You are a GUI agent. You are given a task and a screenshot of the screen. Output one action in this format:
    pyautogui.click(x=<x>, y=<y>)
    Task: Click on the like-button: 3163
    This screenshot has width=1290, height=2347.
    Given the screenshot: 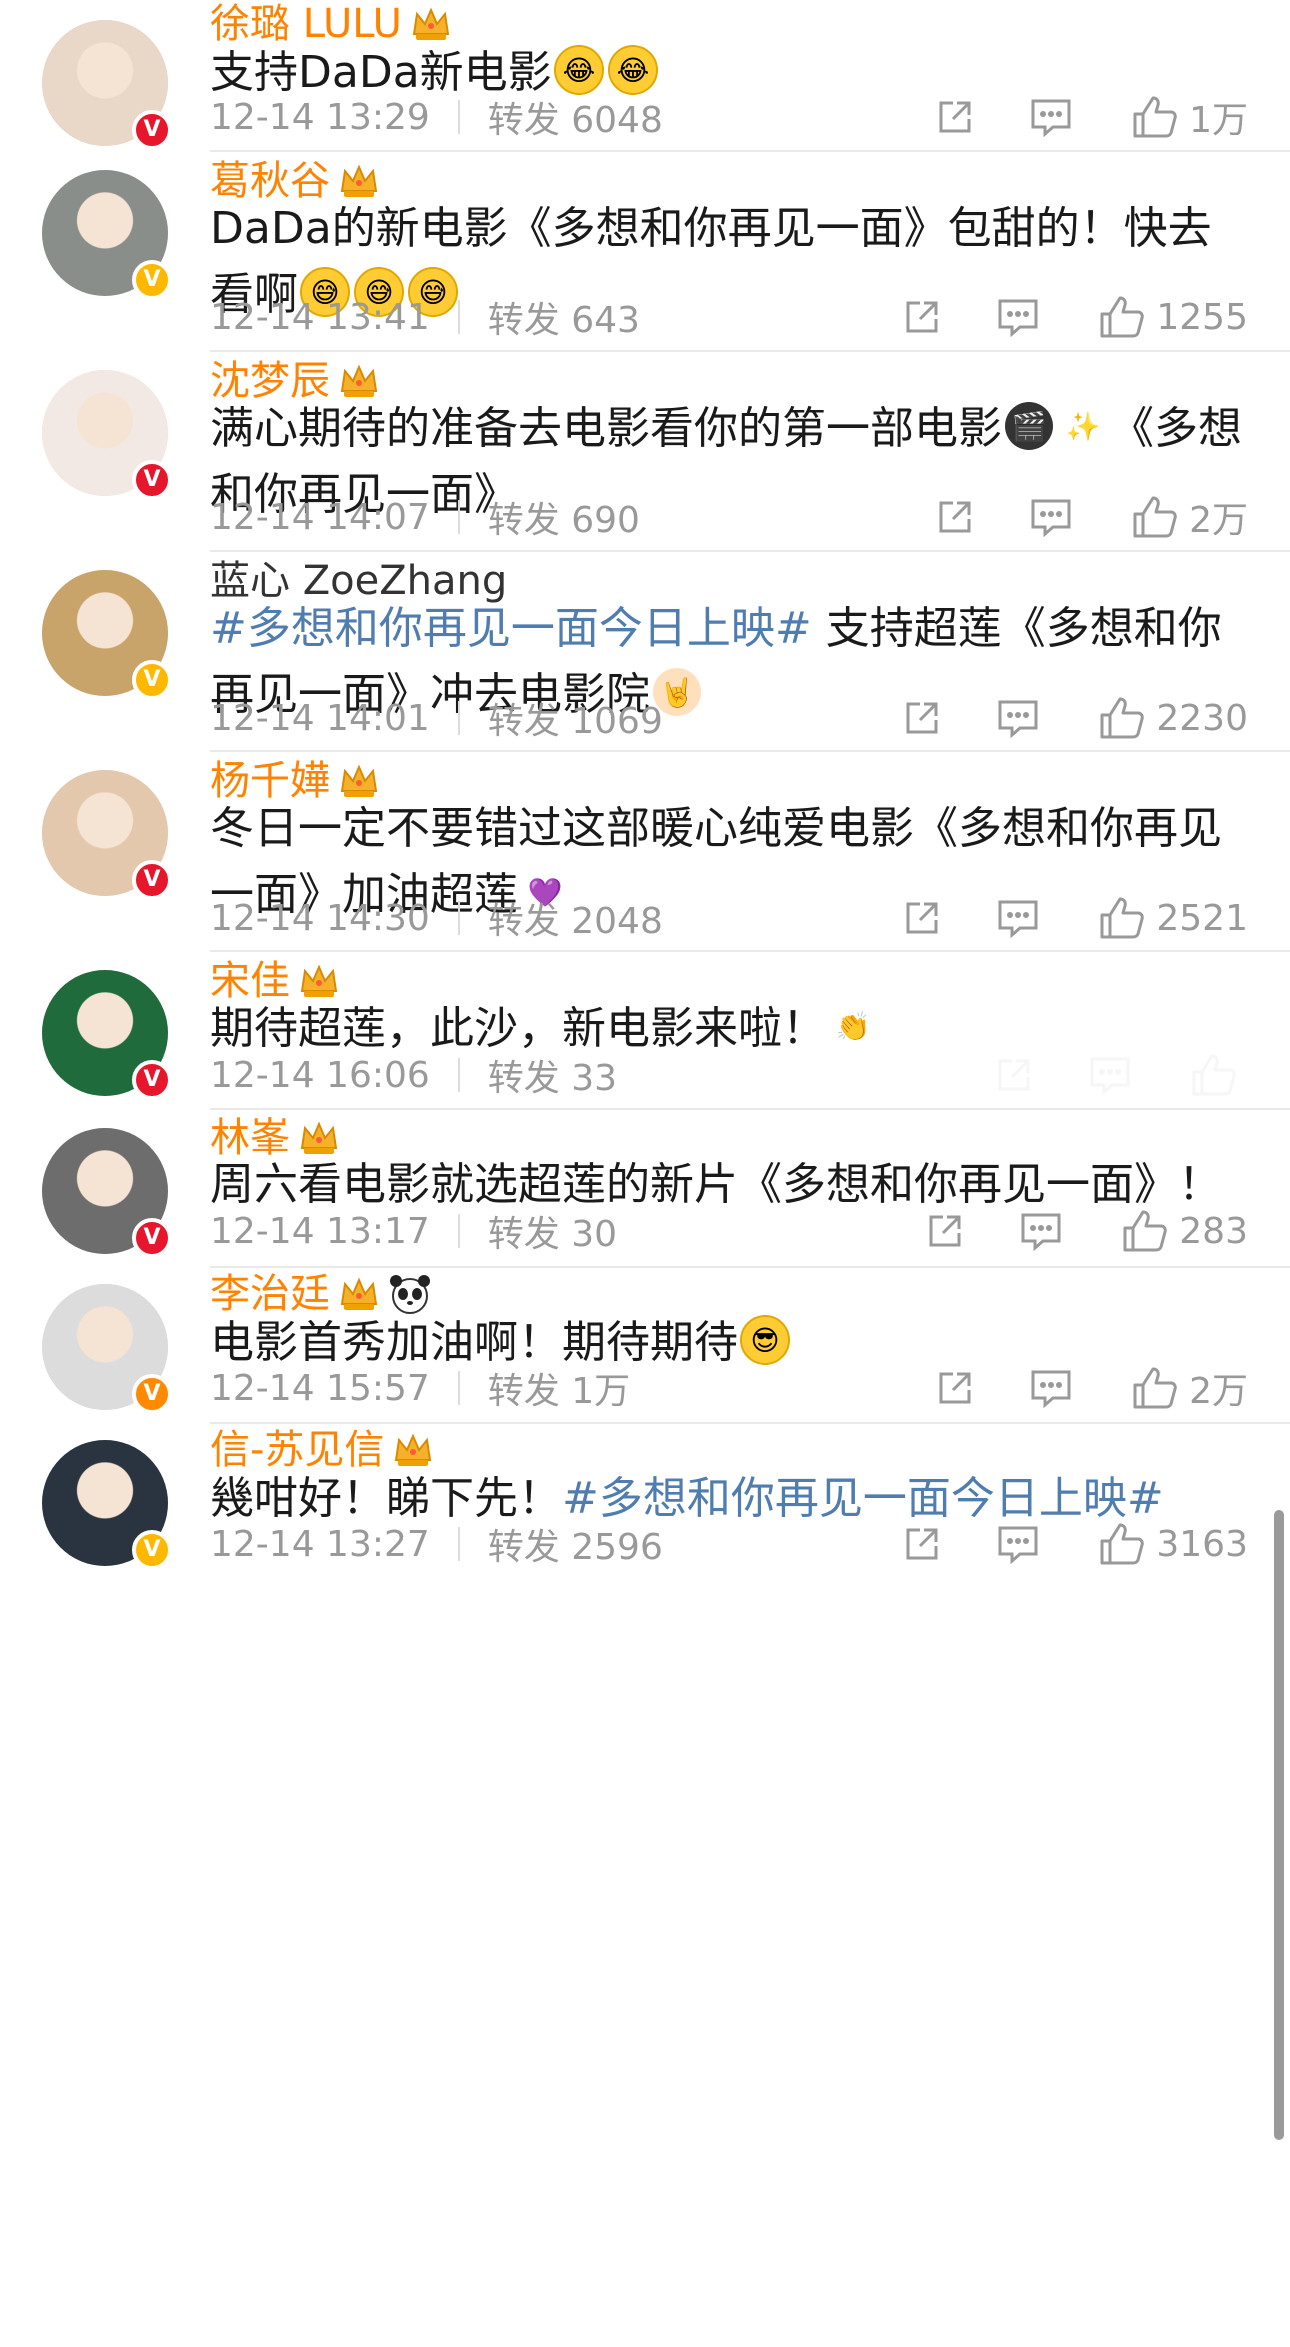 What is the action you would take?
    pyautogui.click(x=1173, y=1544)
    